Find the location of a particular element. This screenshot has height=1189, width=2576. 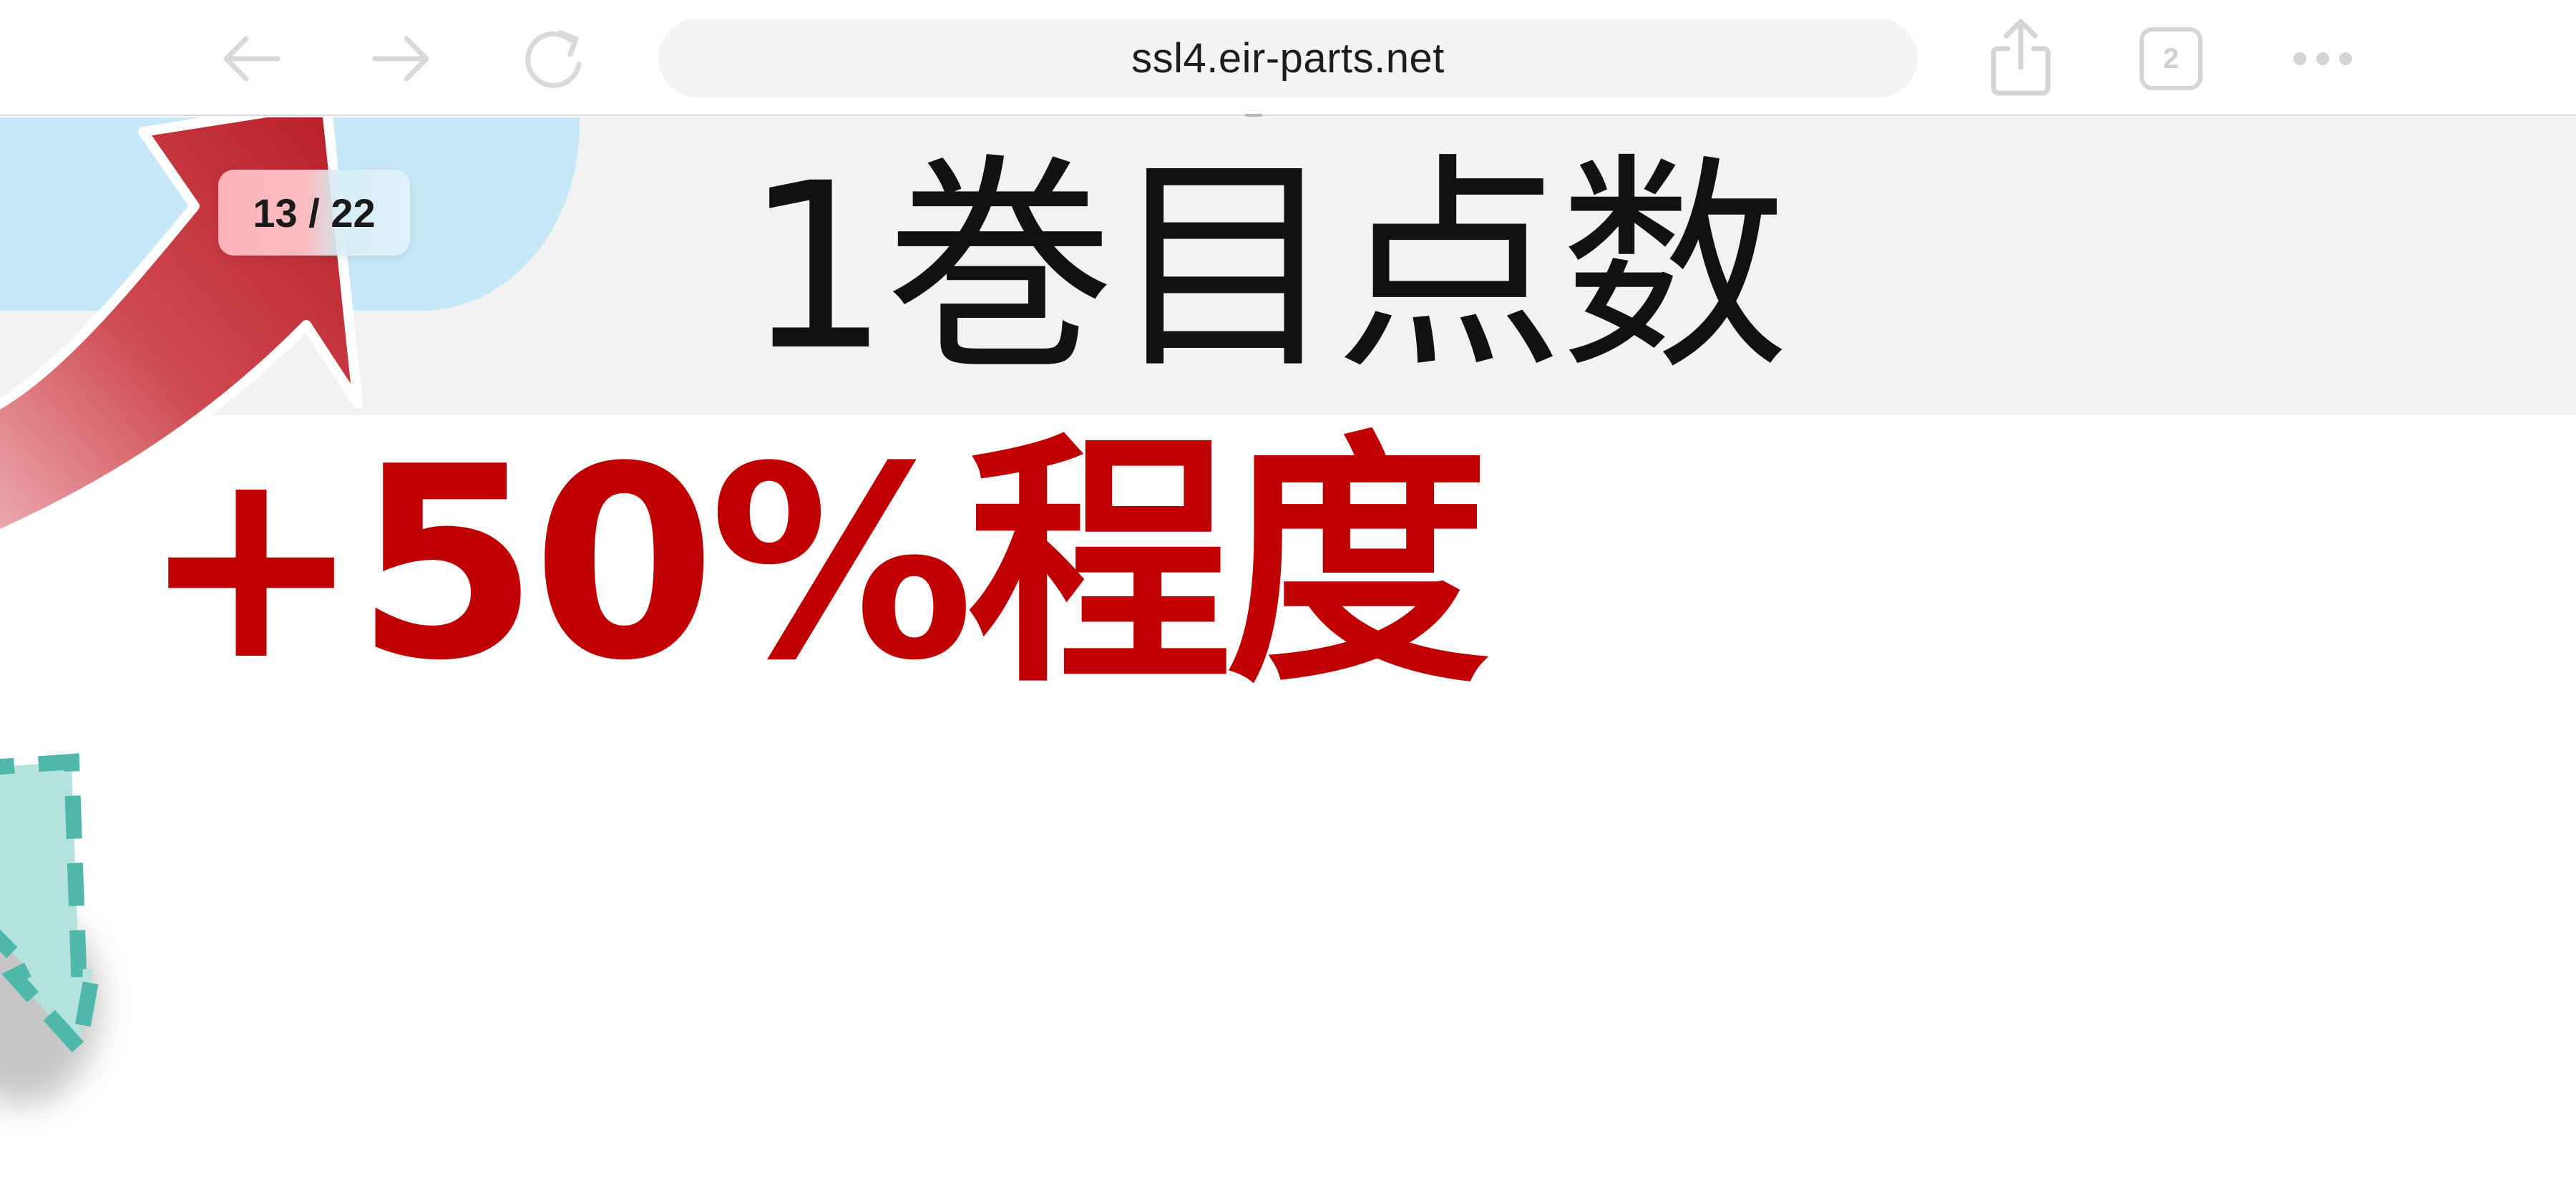

address-bar: ssl4.eir-parts.net is located at coordinates (1288, 58).